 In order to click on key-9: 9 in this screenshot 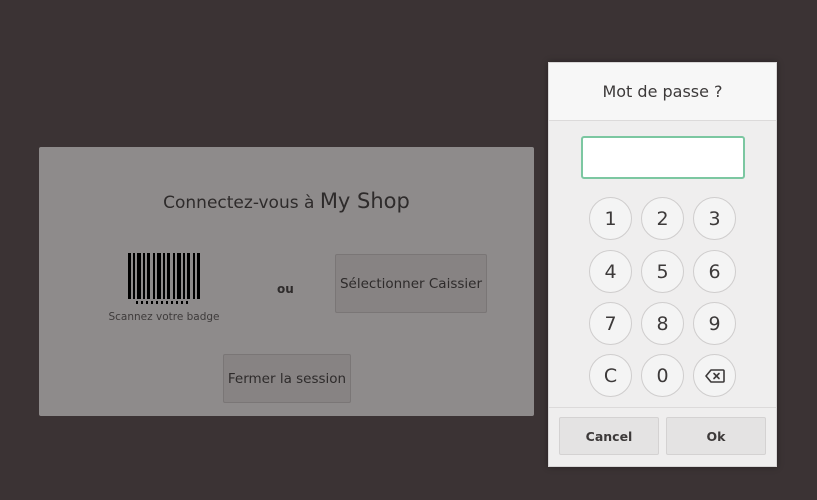, I will do `click(714, 323)`.